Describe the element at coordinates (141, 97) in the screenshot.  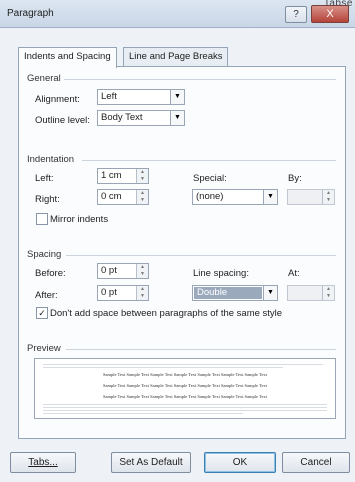
I see `alignment-dropdown: Left ▼` at that location.